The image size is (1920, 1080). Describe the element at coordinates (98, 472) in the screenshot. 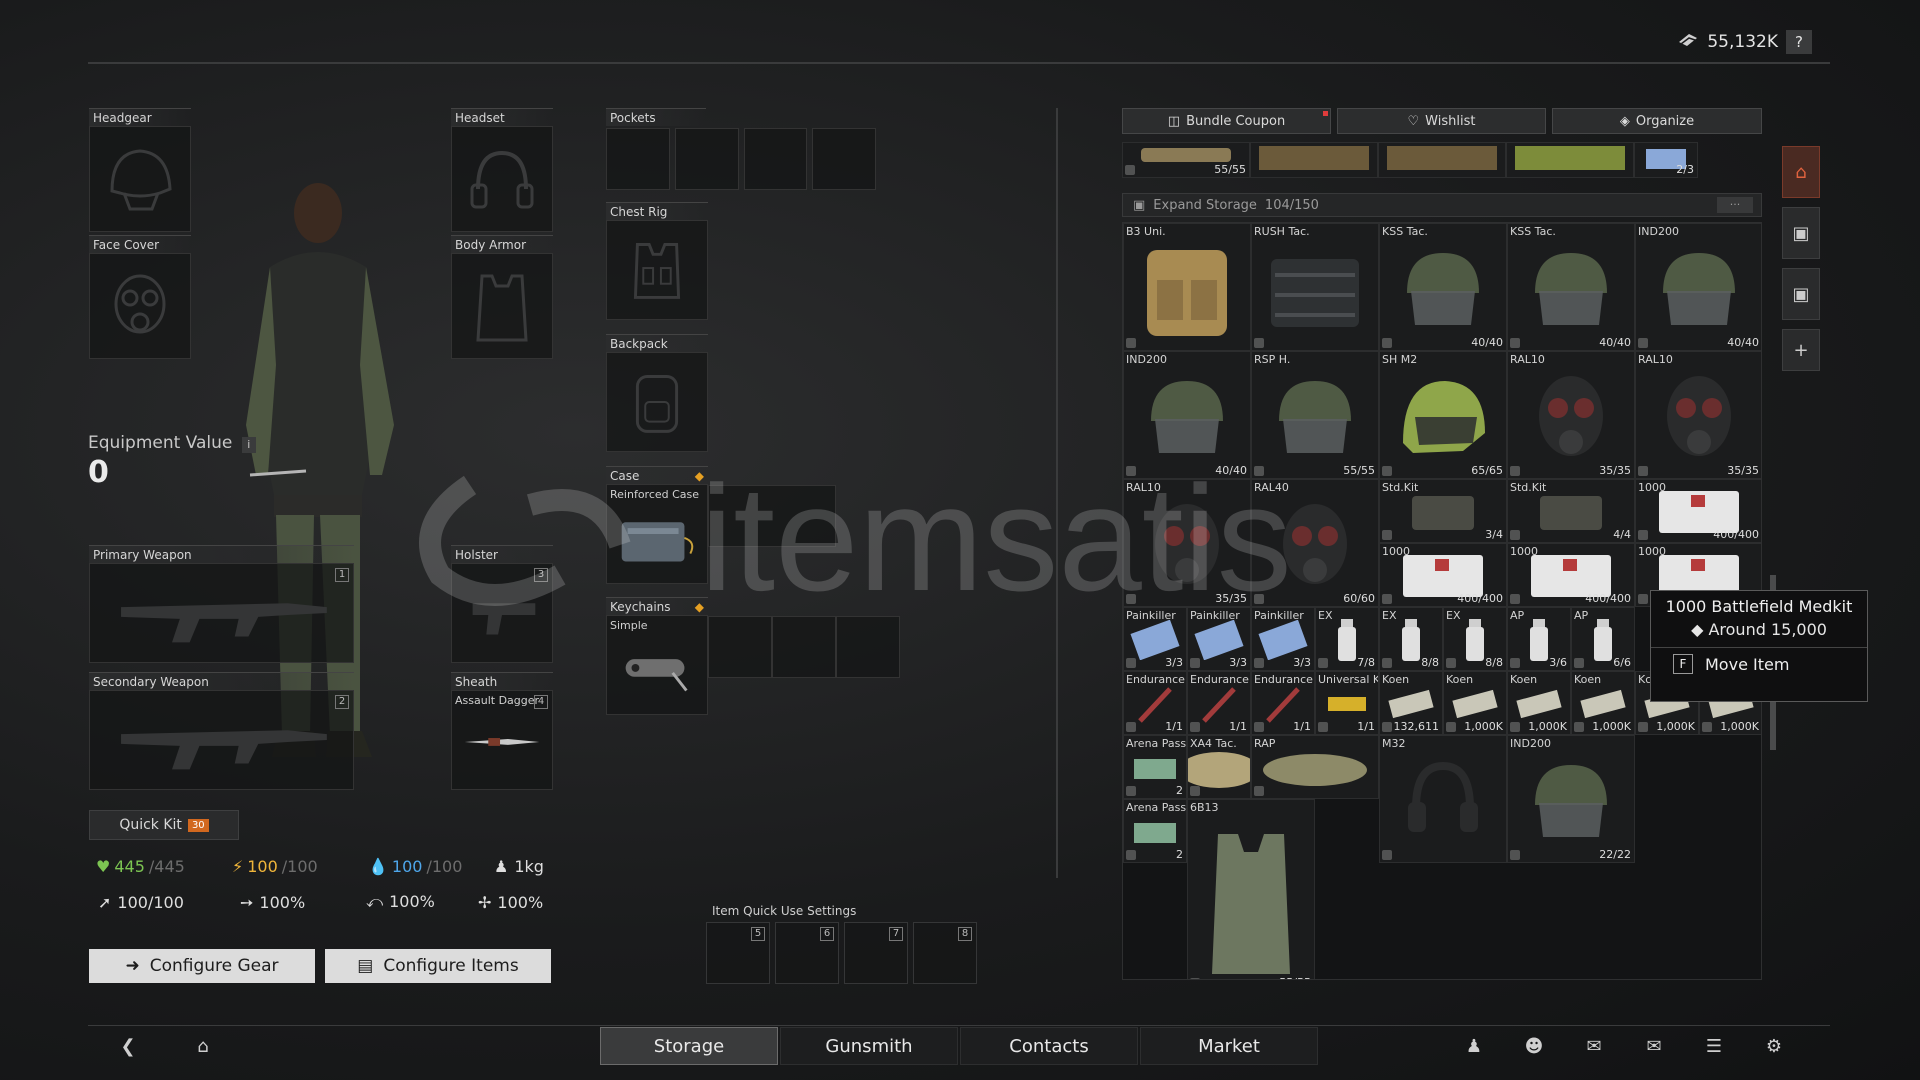

I see `equipment-value: 0` at that location.